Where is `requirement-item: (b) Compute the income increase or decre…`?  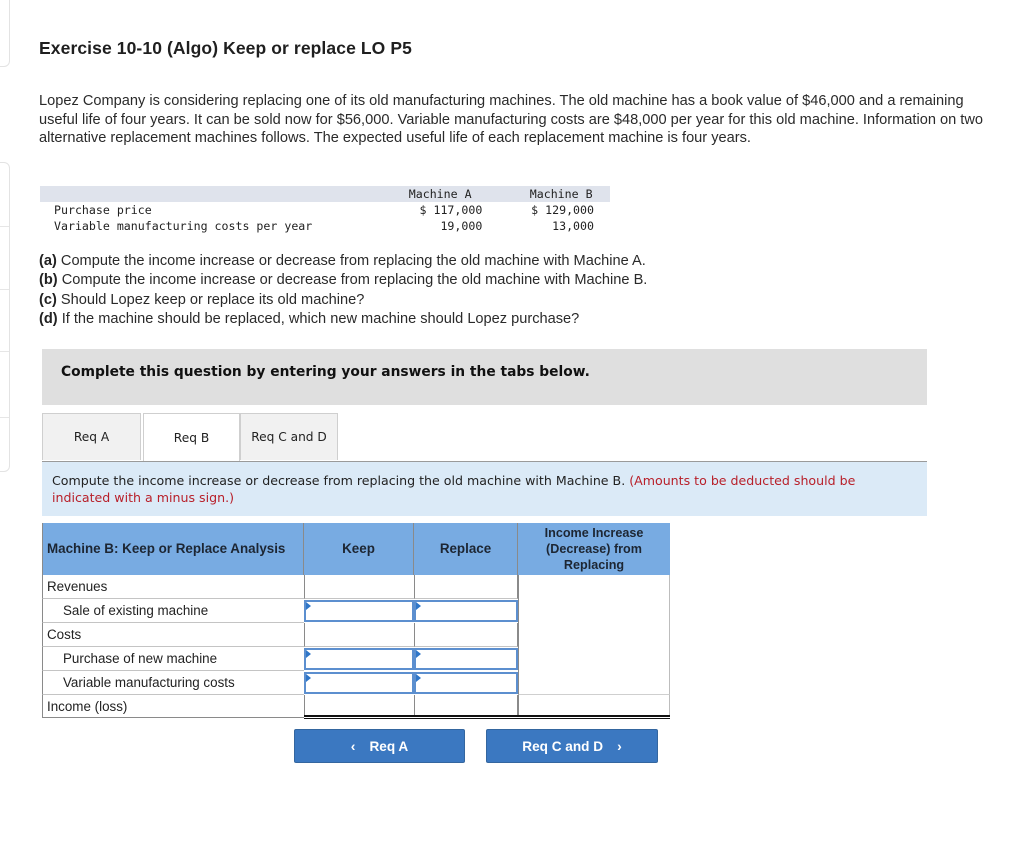 requirement-item: (b) Compute the income increase or decre… is located at coordinates (343, 280).